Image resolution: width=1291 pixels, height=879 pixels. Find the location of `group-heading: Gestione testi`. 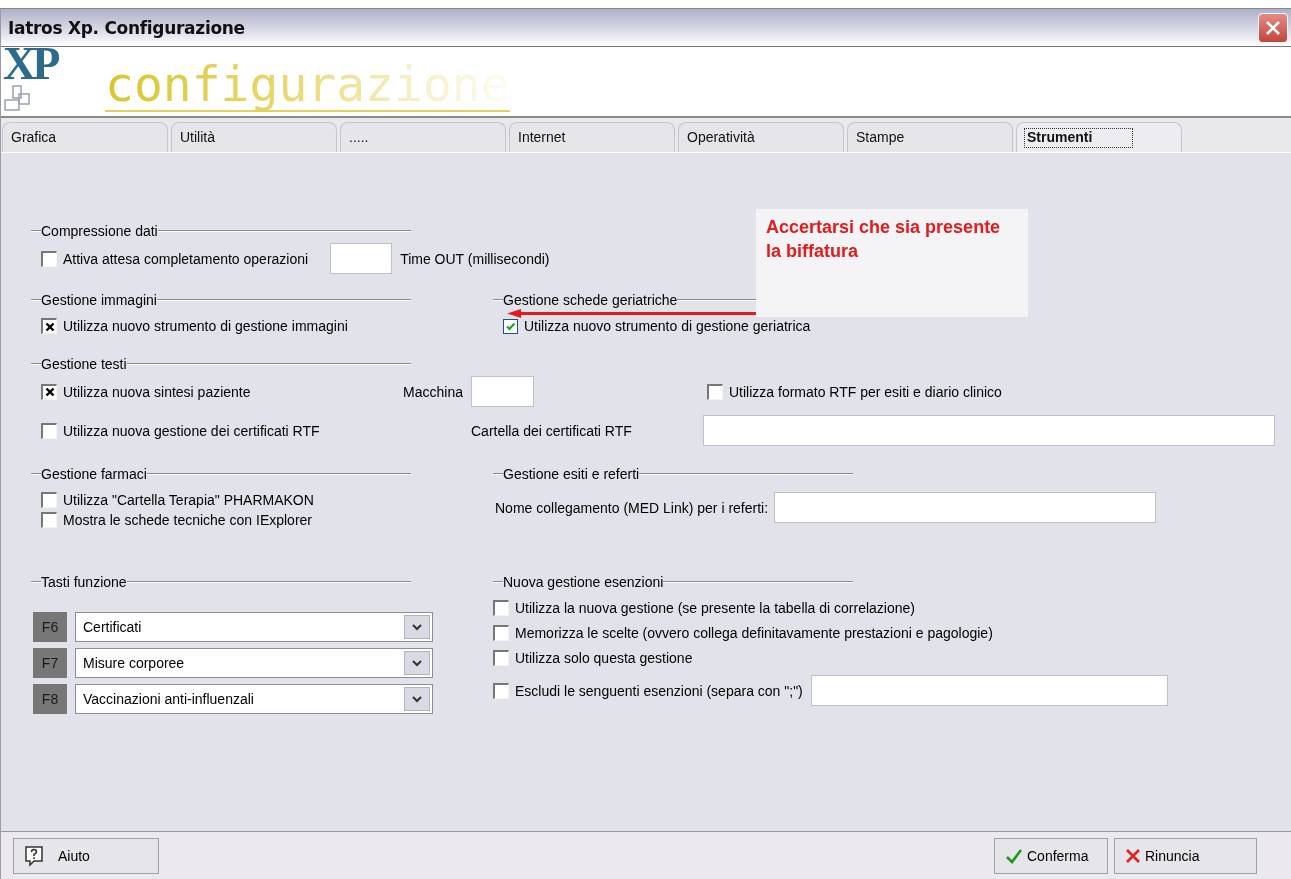

group-heading: Gestione testi is located at coordinates (84, 364).